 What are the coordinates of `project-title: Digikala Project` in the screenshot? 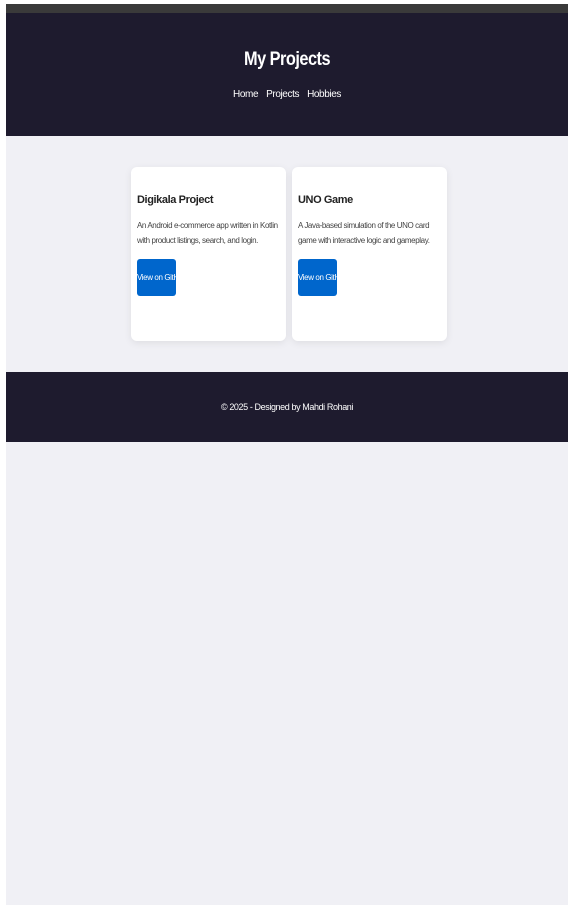 It's located at (175, 200).